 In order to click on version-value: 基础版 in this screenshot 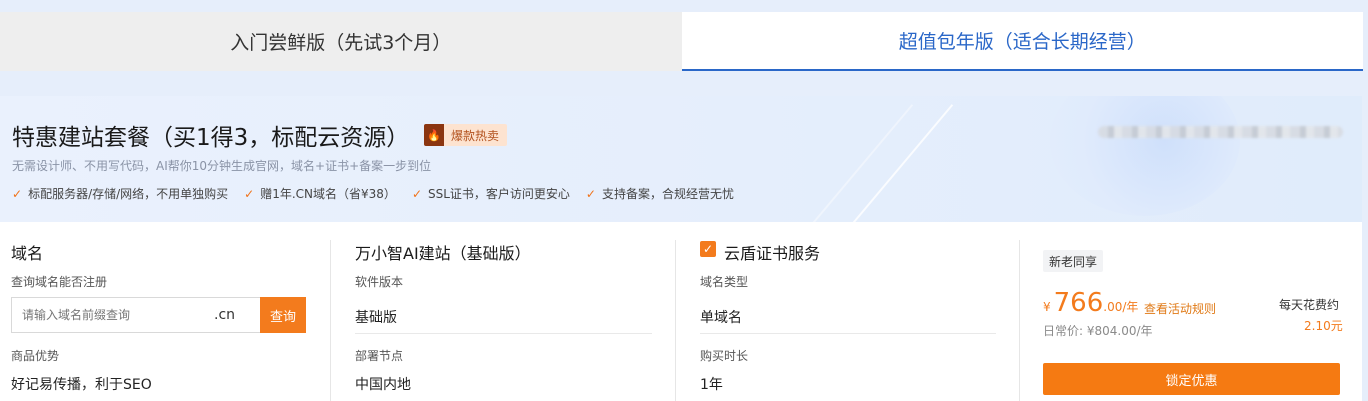, I will do `click(376, 318)`.